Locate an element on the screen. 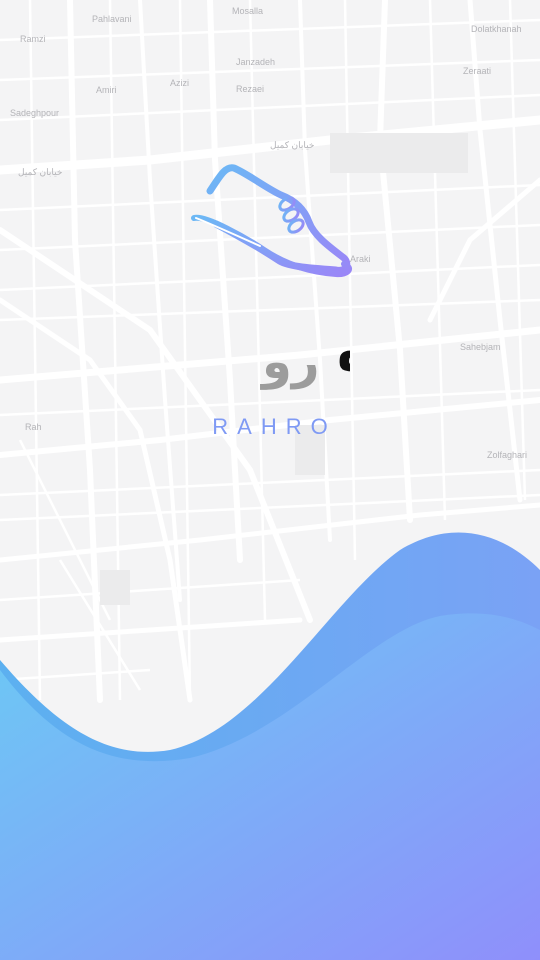 The width and height of the screenshot is (540, 960). street-label: Sadeghpour is located at coordinates (34, 113).